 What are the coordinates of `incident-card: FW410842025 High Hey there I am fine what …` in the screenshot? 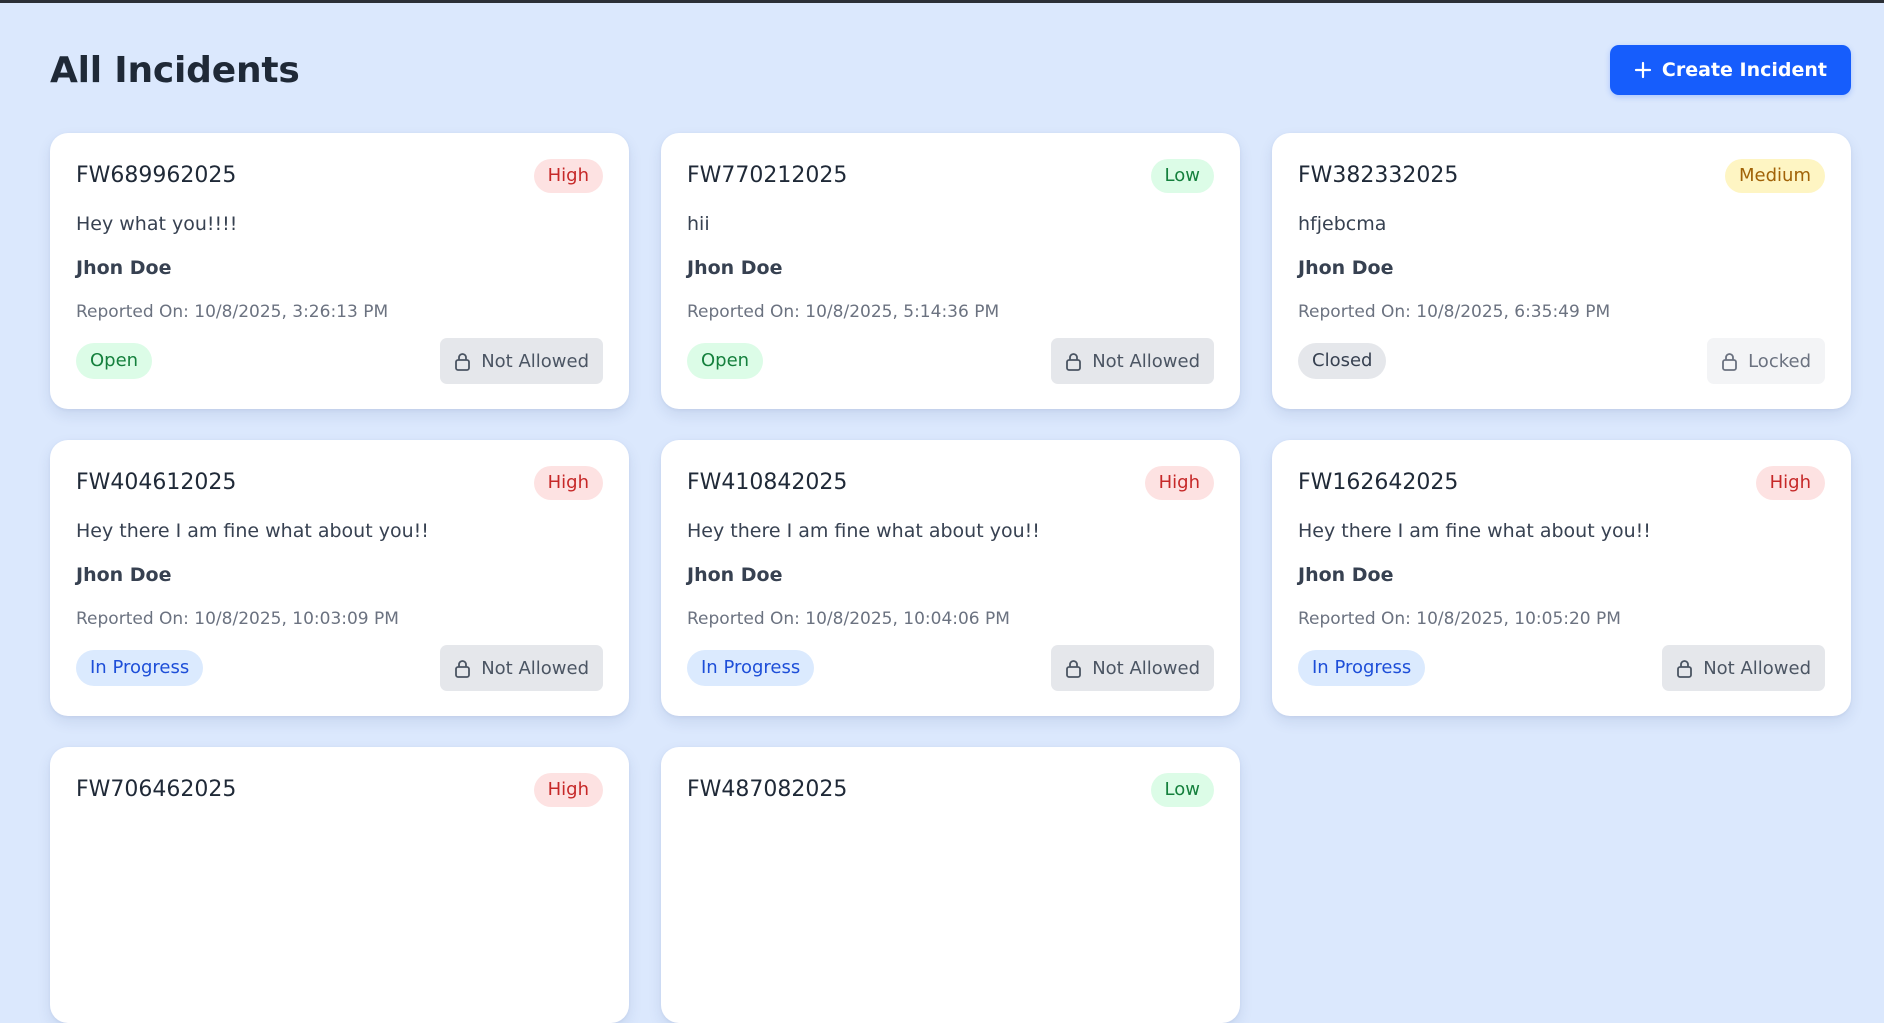 It's located at (950, 578).